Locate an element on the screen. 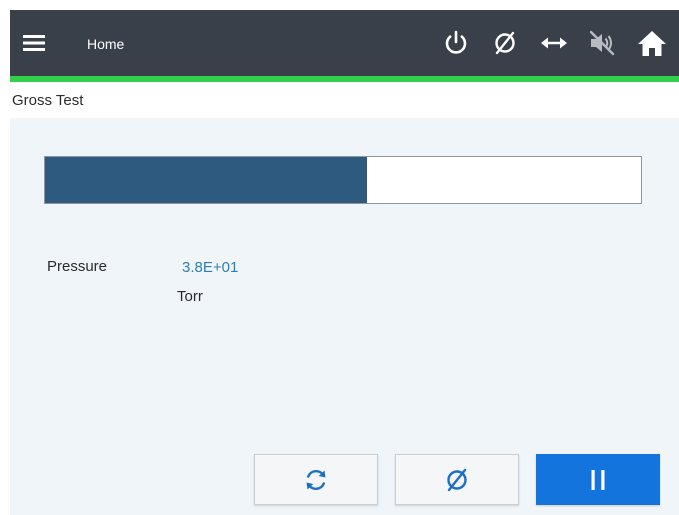 The image size is (679, 515). zero-action-button is located at coordinates (457, 479).